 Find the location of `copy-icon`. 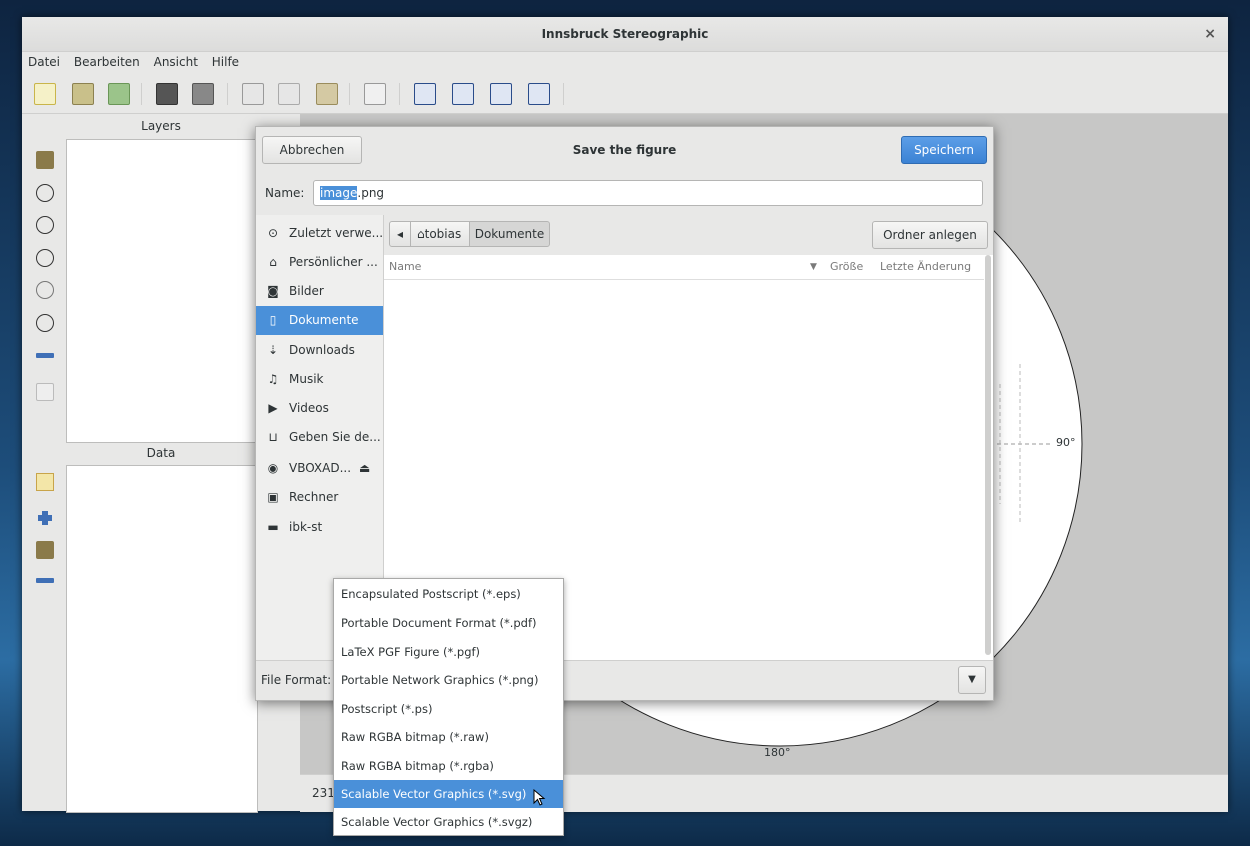

copy-icon is located at coordinates (289, 94).